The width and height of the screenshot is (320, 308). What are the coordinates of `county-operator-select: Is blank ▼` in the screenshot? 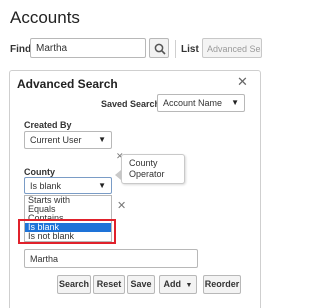 It's located at (68, 185).